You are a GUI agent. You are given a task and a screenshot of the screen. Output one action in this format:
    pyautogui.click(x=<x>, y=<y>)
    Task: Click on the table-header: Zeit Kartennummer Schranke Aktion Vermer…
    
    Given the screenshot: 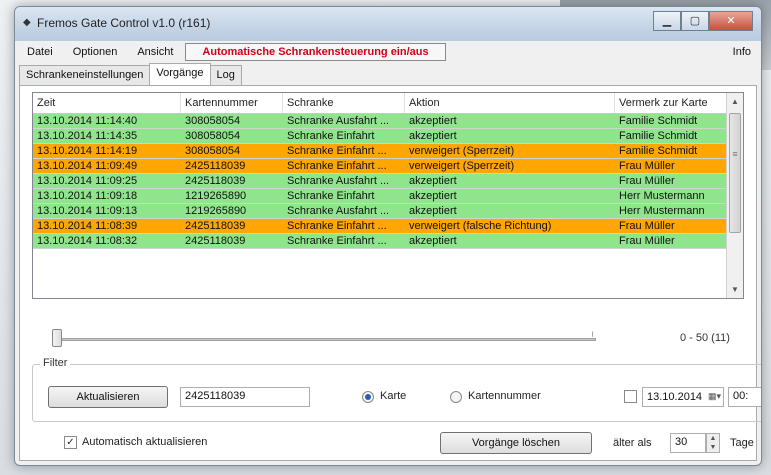 What is the action you would take?
    pyautogui.click(x=388, y=103)
    